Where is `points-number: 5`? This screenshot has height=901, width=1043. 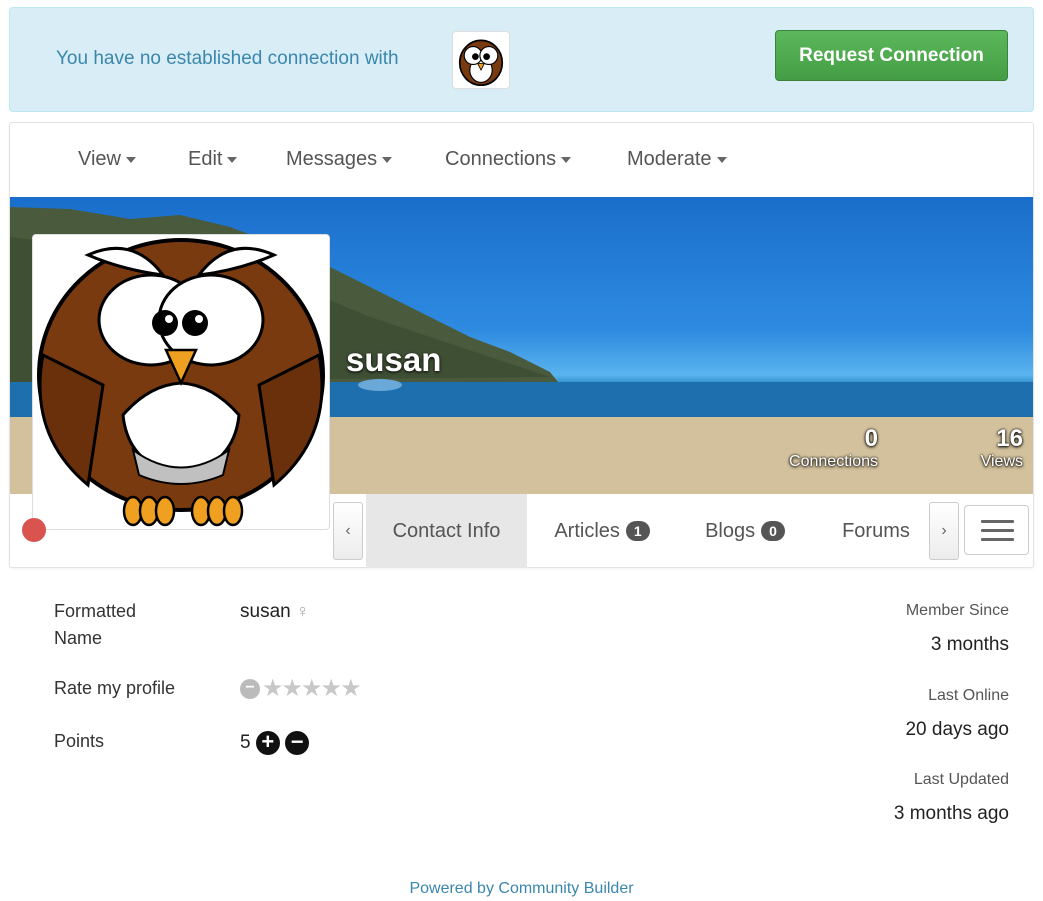
points-number: 5 is located at coordinates (245, 743).